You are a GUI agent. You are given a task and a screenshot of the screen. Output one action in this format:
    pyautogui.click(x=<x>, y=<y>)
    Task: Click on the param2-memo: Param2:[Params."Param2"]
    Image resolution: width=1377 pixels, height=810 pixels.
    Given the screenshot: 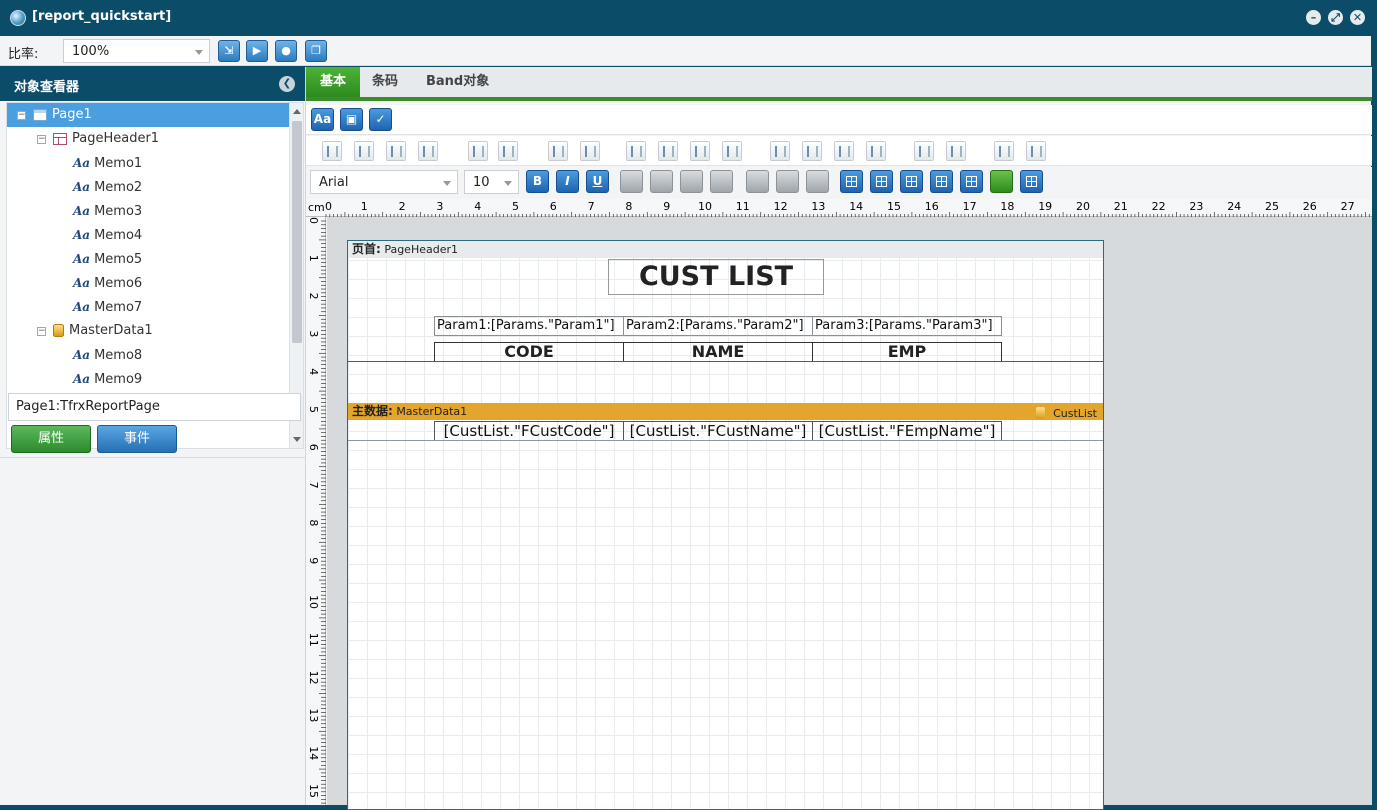 What is the action you would take?
    pyautogui.click(x=718, y=326)
    